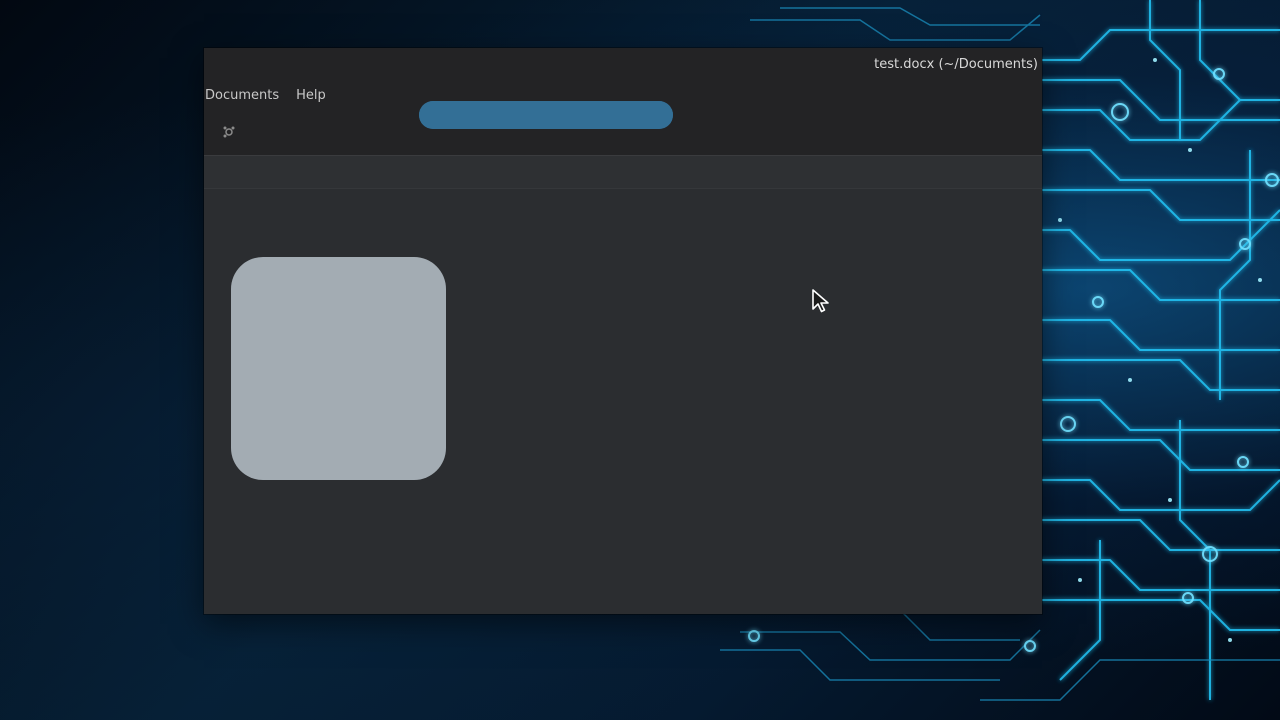 The image size is (1280, 720). I want to click on splash-placeholder, so click(338, 368).